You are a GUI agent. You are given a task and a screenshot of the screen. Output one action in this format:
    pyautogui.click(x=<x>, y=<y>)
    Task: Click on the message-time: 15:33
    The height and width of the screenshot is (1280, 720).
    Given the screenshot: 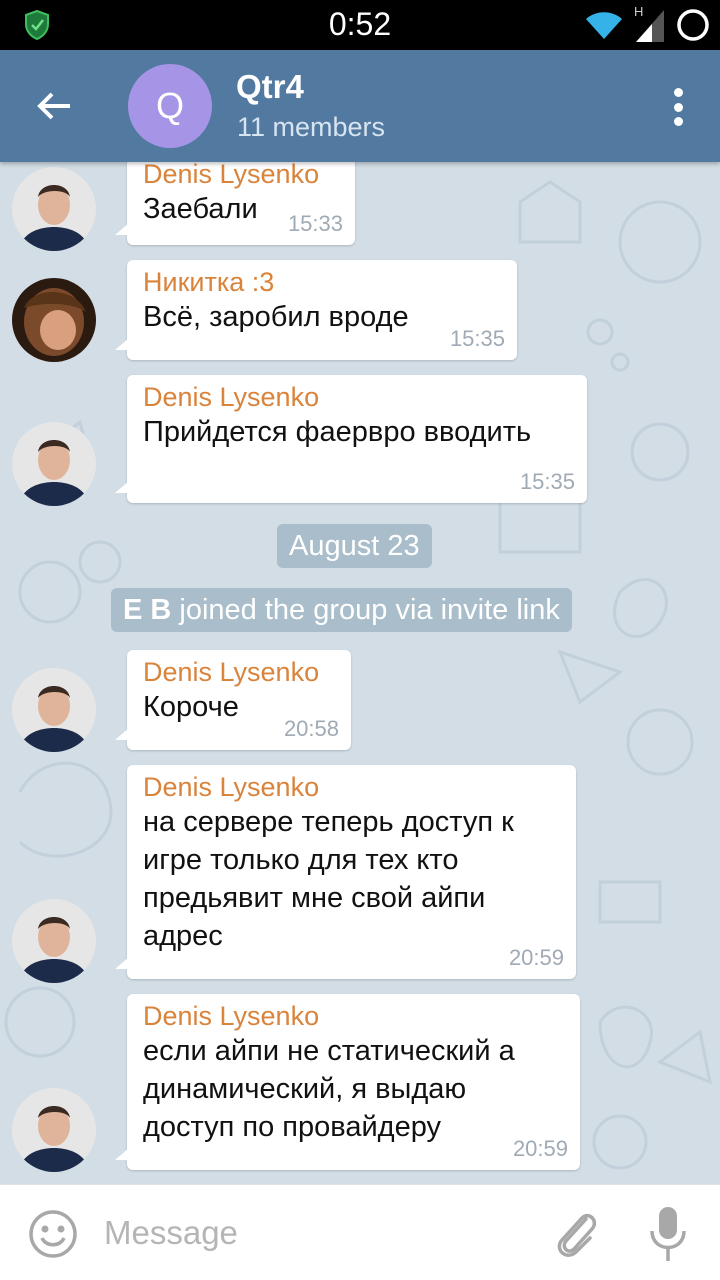 What is the action you would take?
    pyautogui.click(x=315, y=223)
    